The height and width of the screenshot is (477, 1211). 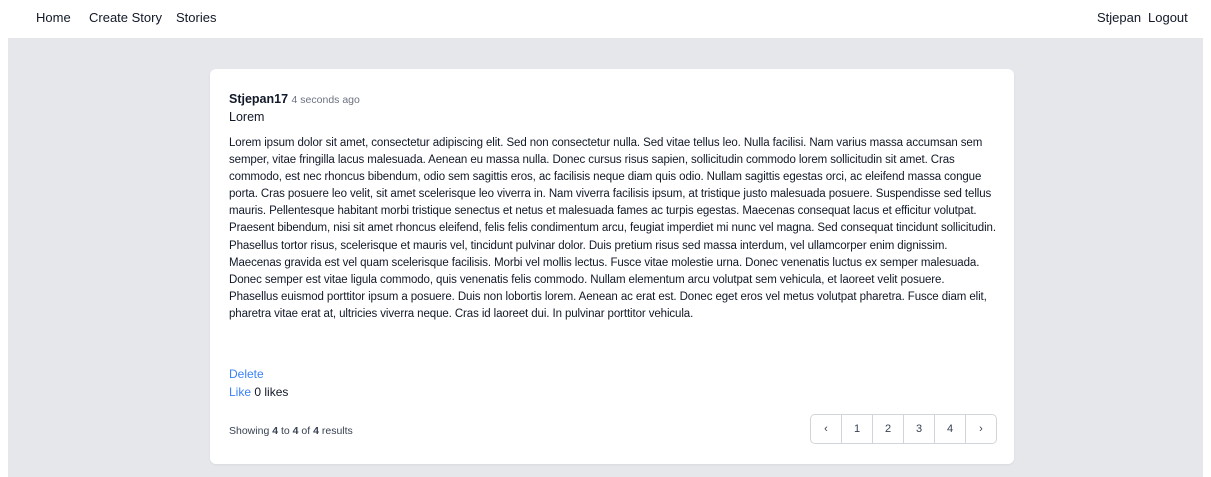 I want to click on page-4-button: 4, so click(x=950, y=429).